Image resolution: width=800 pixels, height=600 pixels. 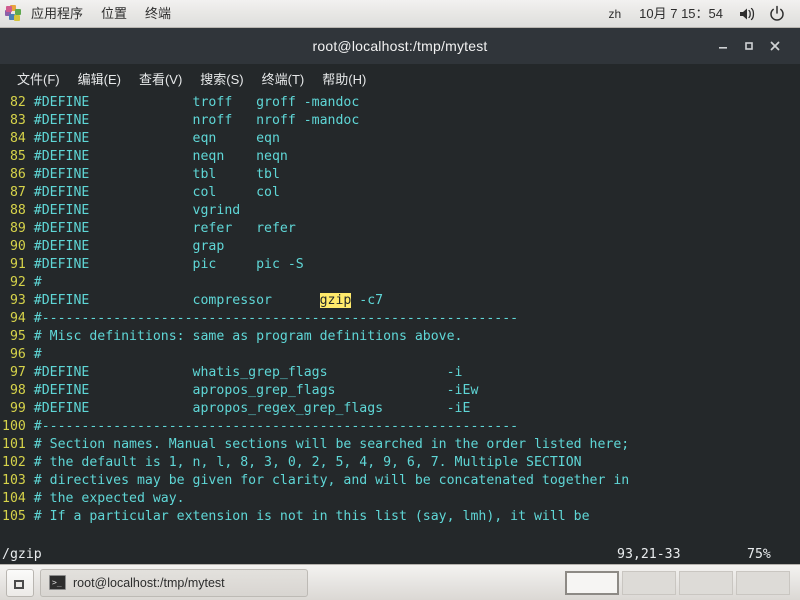 I want to click on power-icon, so click(x=777, y=14).